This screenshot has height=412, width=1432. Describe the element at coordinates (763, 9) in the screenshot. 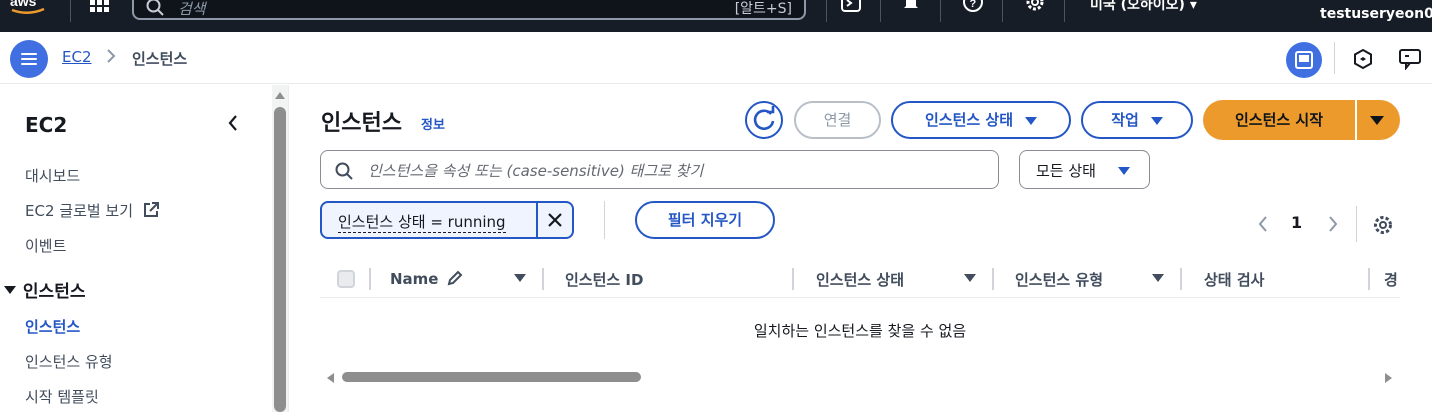

I see `search-shortcut: [알트+S]` at that location.